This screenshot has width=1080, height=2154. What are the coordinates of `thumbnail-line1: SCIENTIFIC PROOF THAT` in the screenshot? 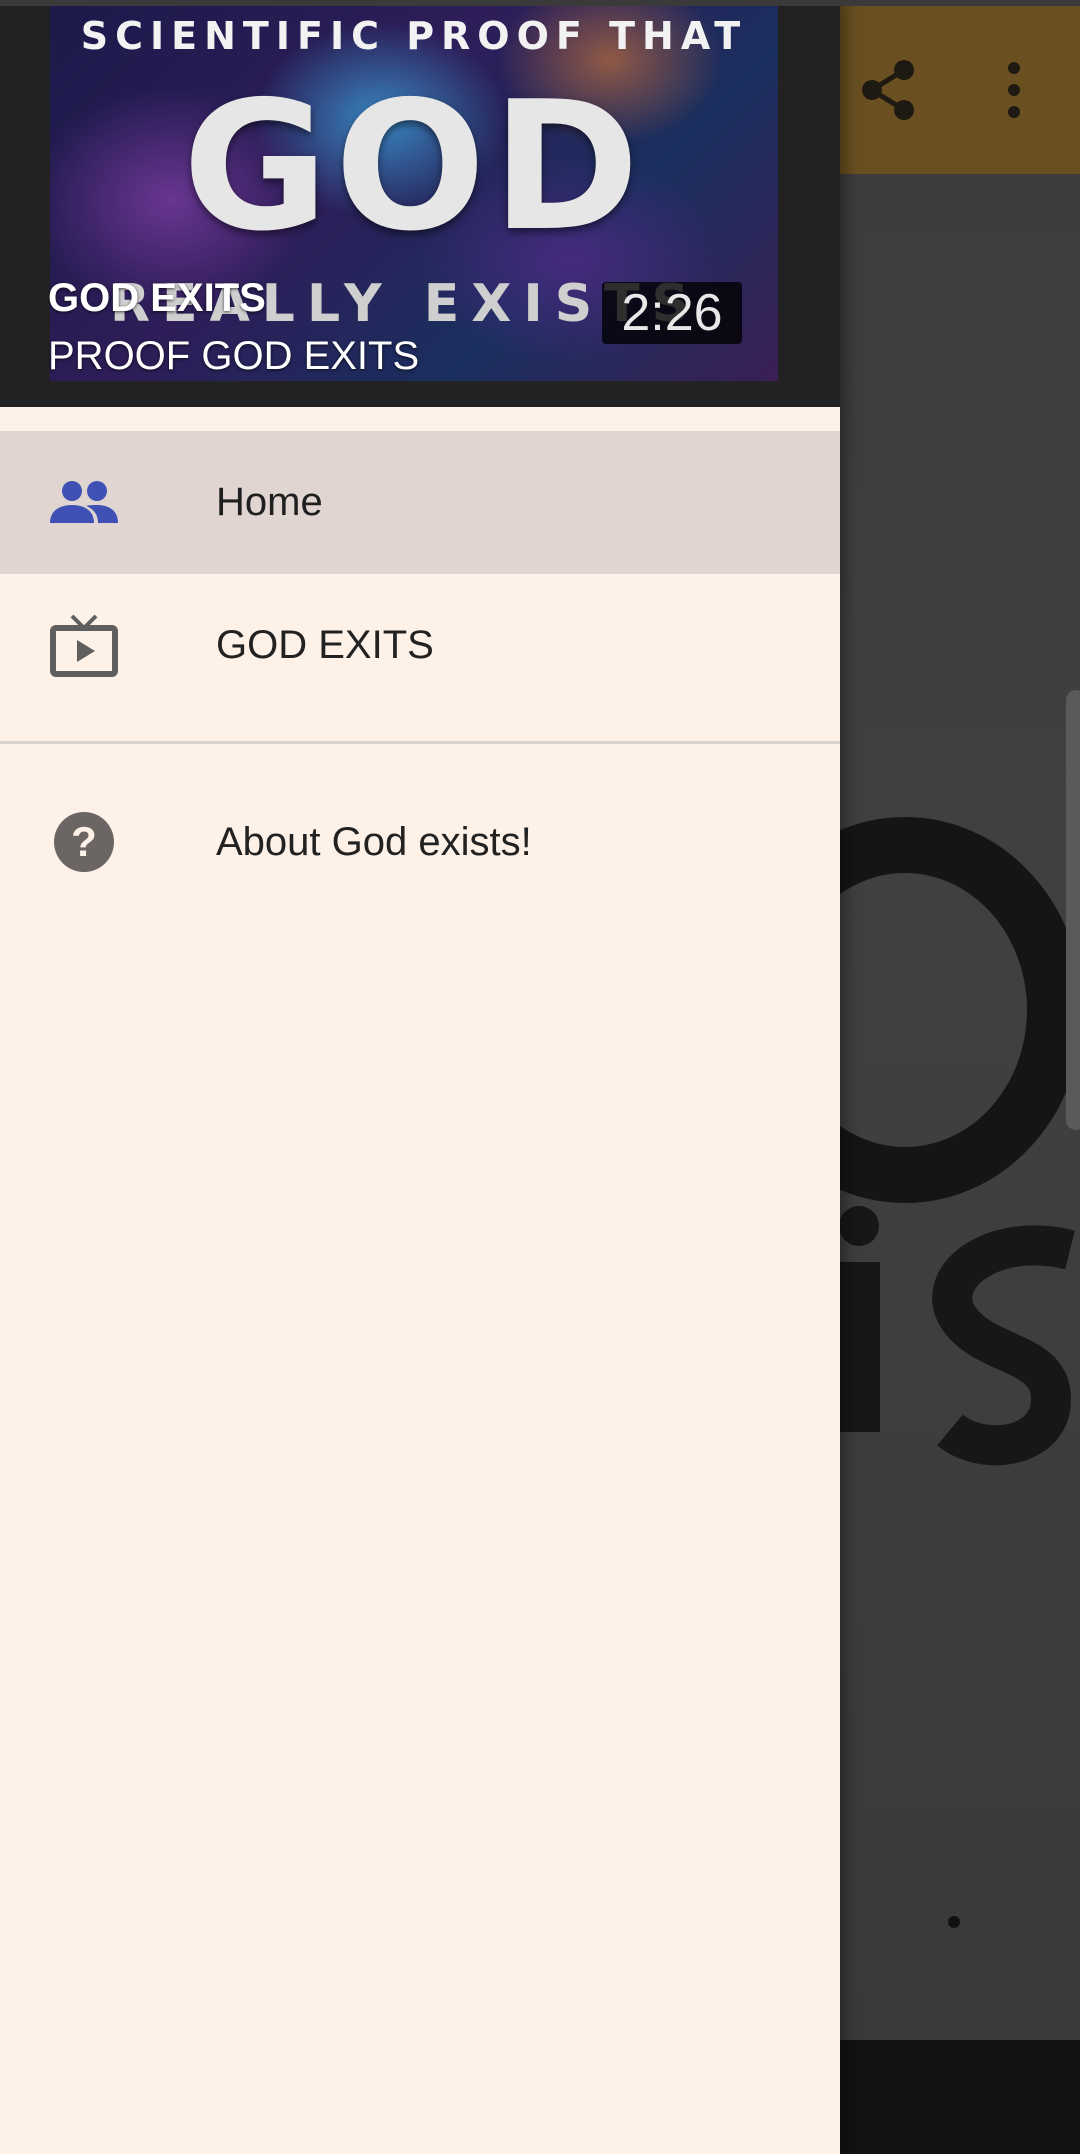 It's located at (414, 36).